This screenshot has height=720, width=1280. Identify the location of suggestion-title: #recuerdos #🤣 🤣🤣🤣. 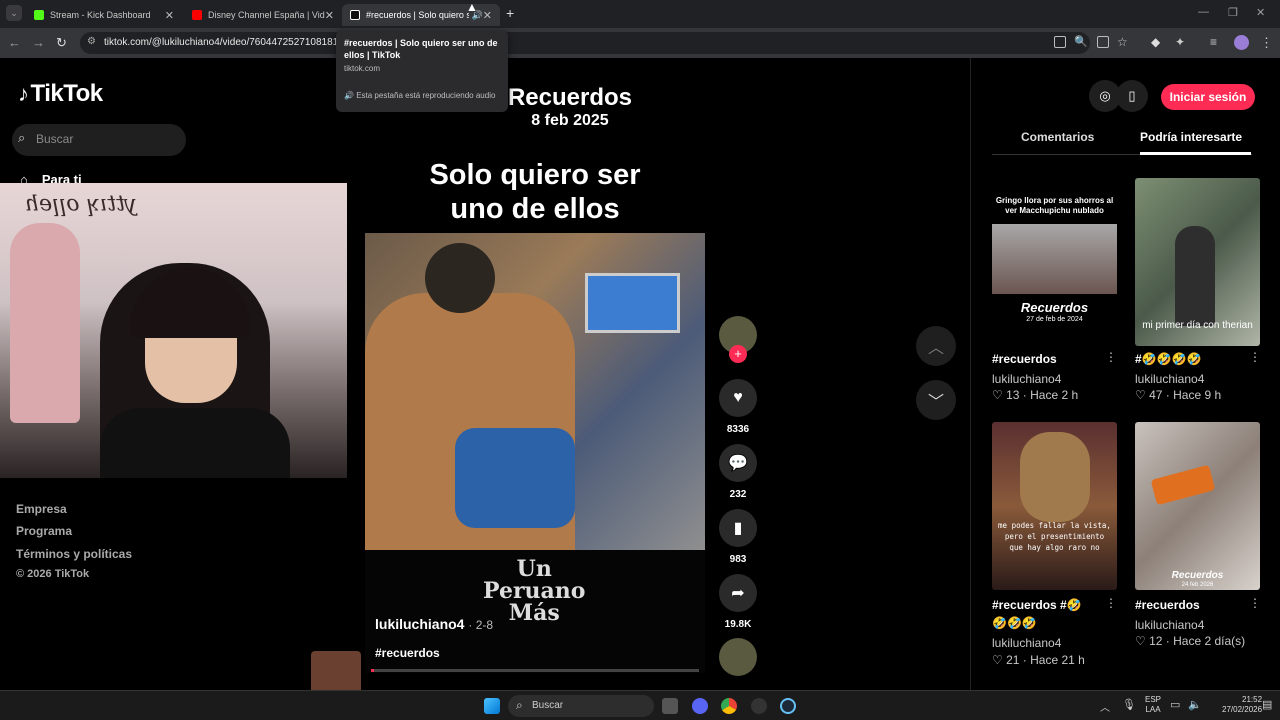
(1047, 614).